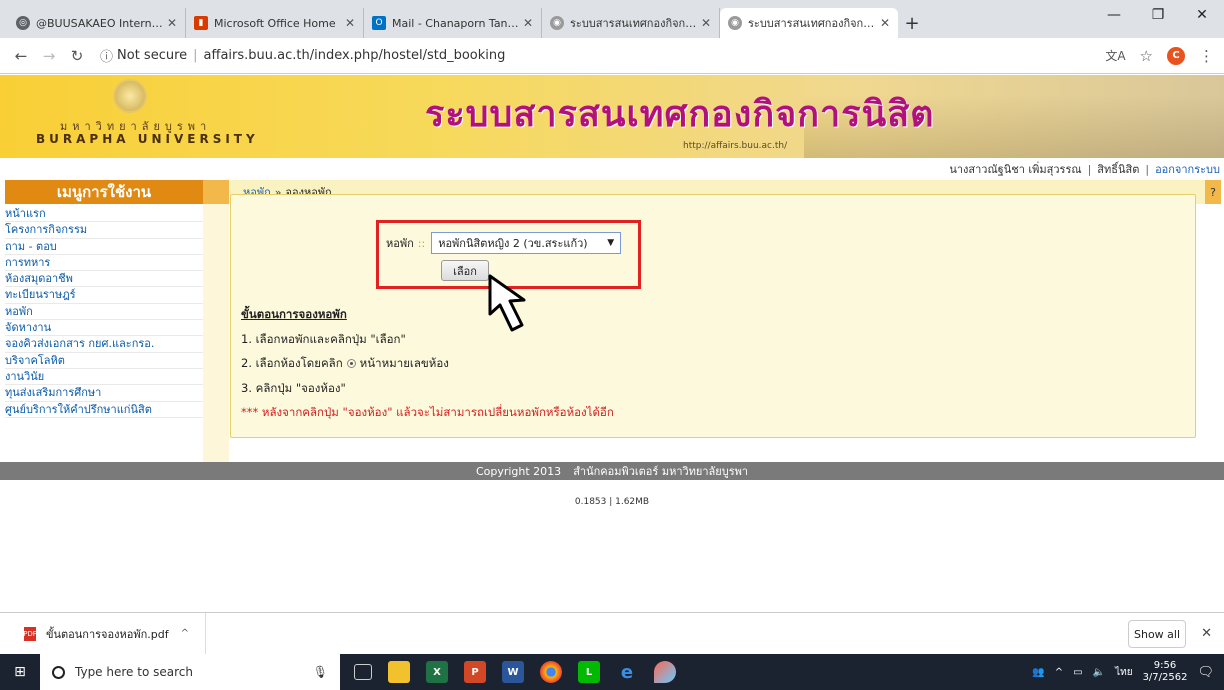  I want to click on step-3: 3. คลิกปุ่ม "จองห้อง", so click(293, 387).